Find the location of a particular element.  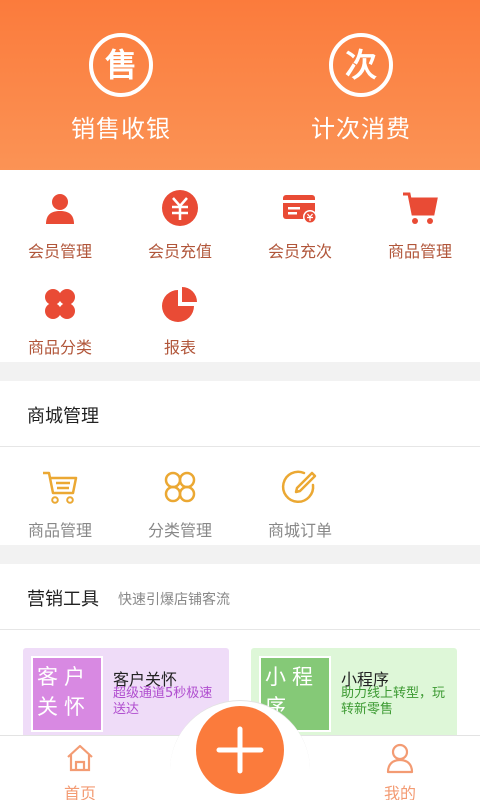

mall-item-mall-orders: 商城订单 is located at coordinates (300, 496).